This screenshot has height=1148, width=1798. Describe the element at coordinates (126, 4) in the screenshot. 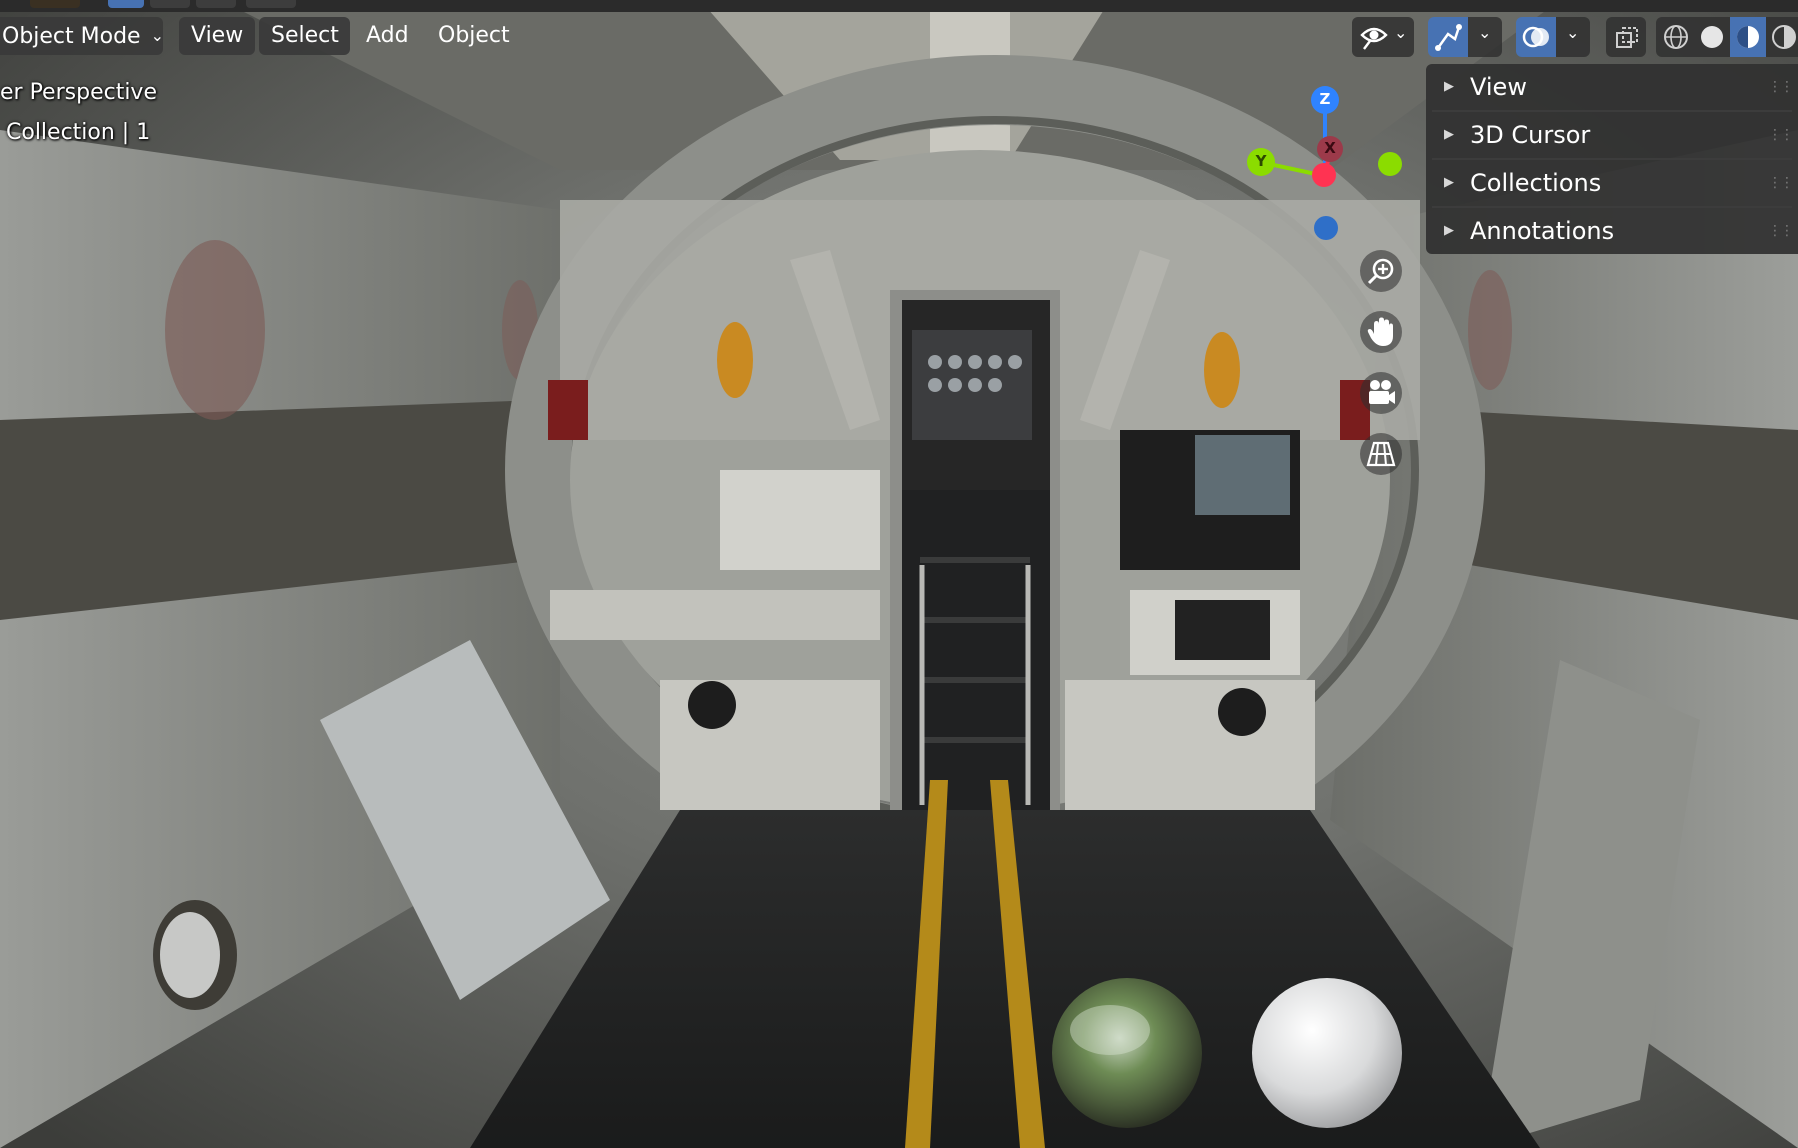

I see `active-tool-tab` at that location.